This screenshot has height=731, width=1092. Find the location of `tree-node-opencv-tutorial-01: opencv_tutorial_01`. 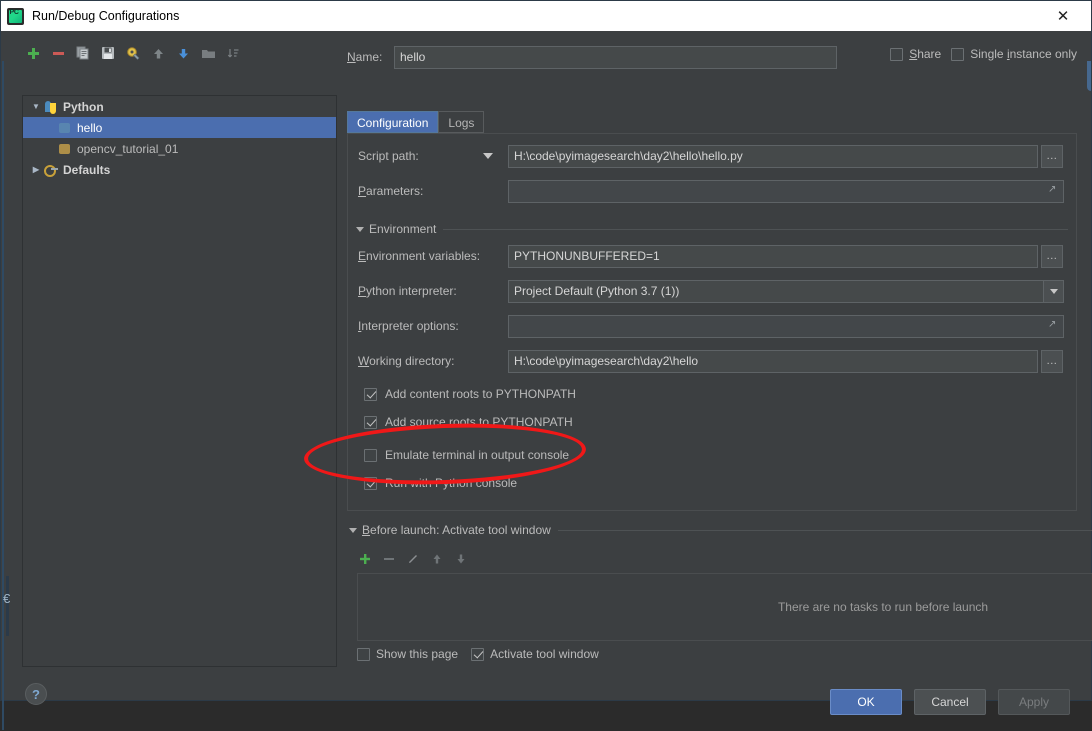

tree-node-opencv-tutorial-01: opencv_tutorial_01 is located at coordinates (179, 148).